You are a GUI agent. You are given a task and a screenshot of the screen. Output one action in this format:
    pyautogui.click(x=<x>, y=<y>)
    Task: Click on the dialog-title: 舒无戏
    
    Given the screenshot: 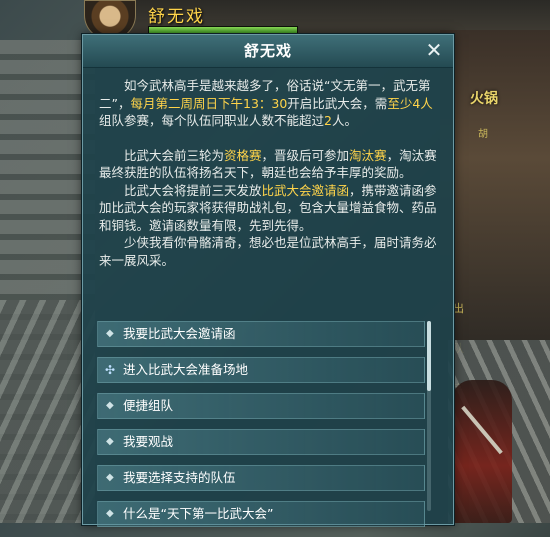 What is the action you would take?
    pyautogui.click(x=268, y=51)
    